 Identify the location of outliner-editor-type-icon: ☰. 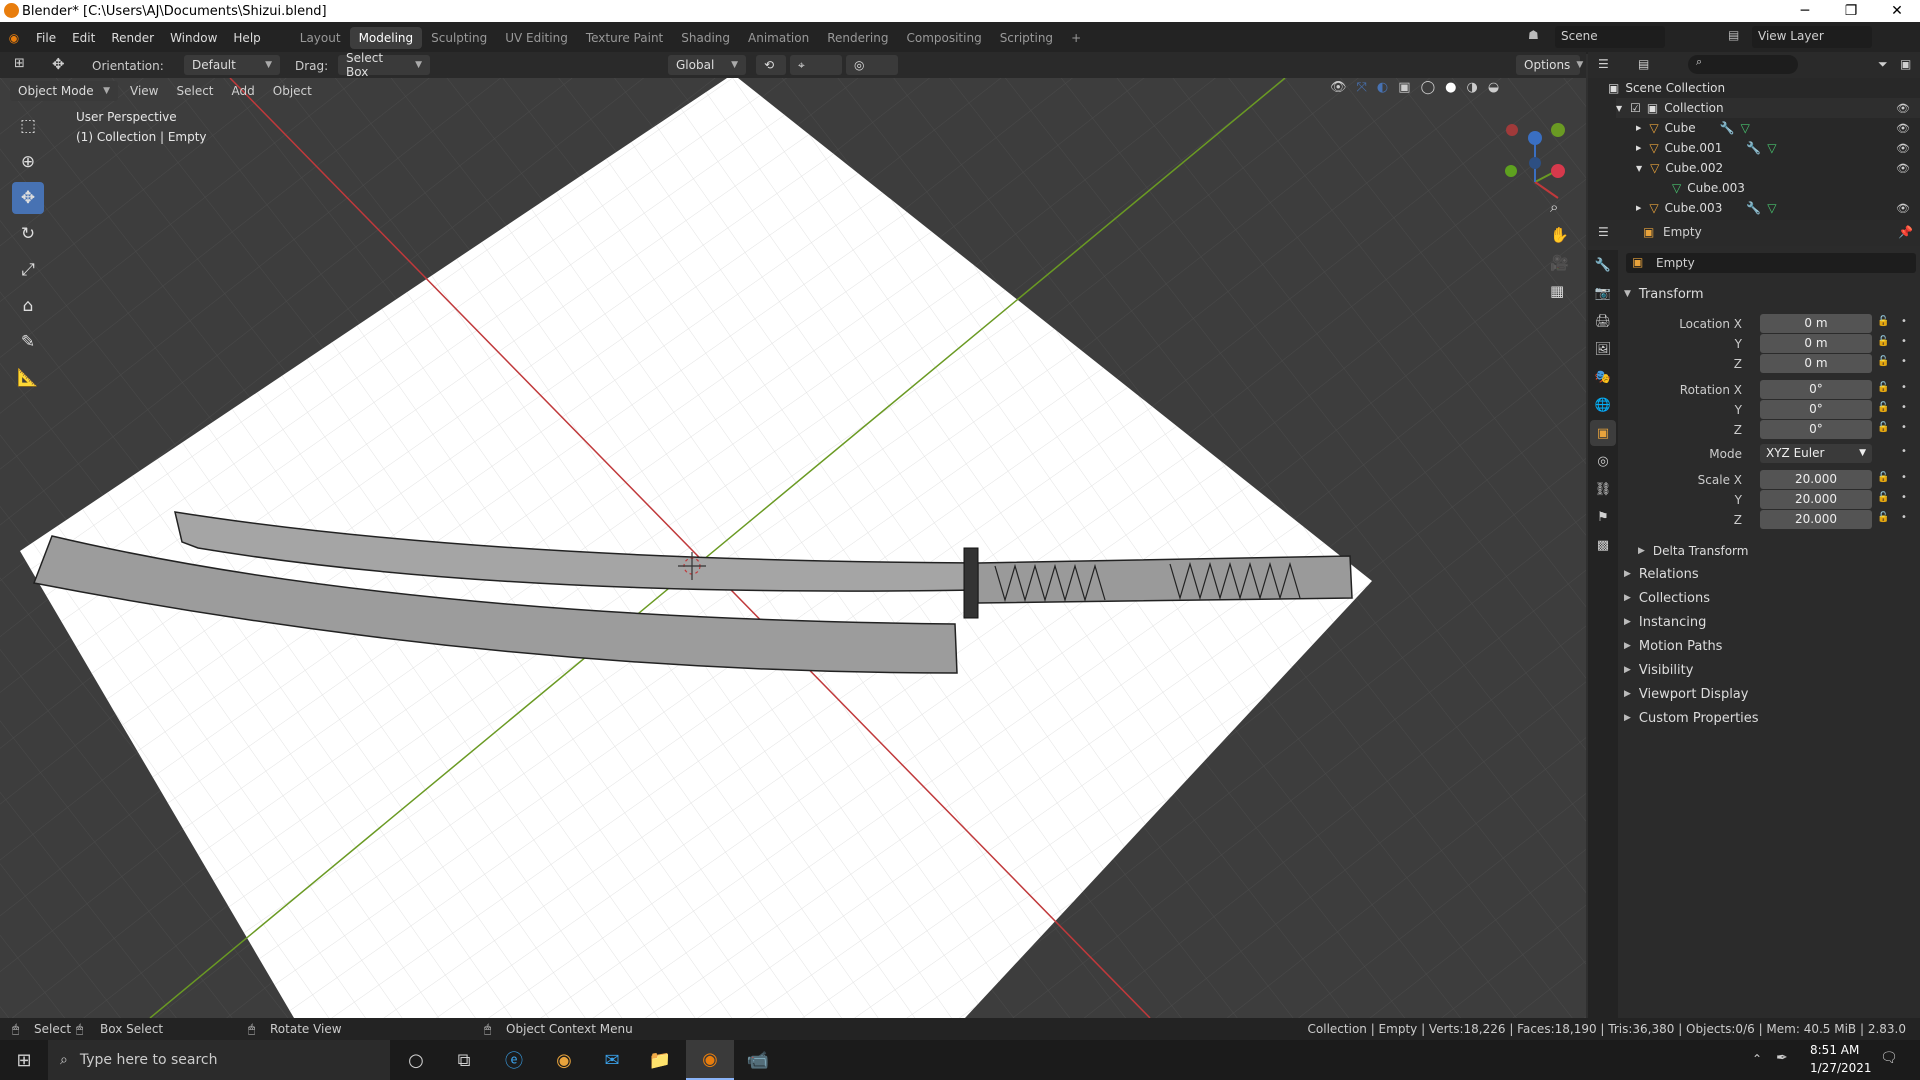
(1603, 64).